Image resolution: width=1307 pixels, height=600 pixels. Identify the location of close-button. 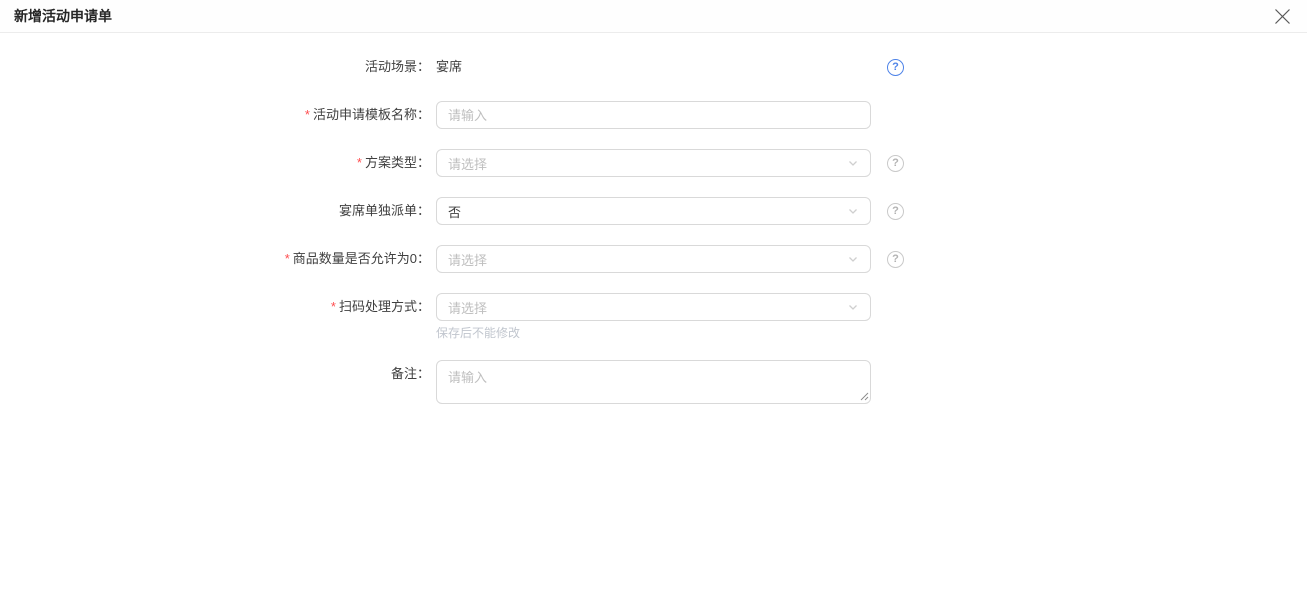
(1282, 16).